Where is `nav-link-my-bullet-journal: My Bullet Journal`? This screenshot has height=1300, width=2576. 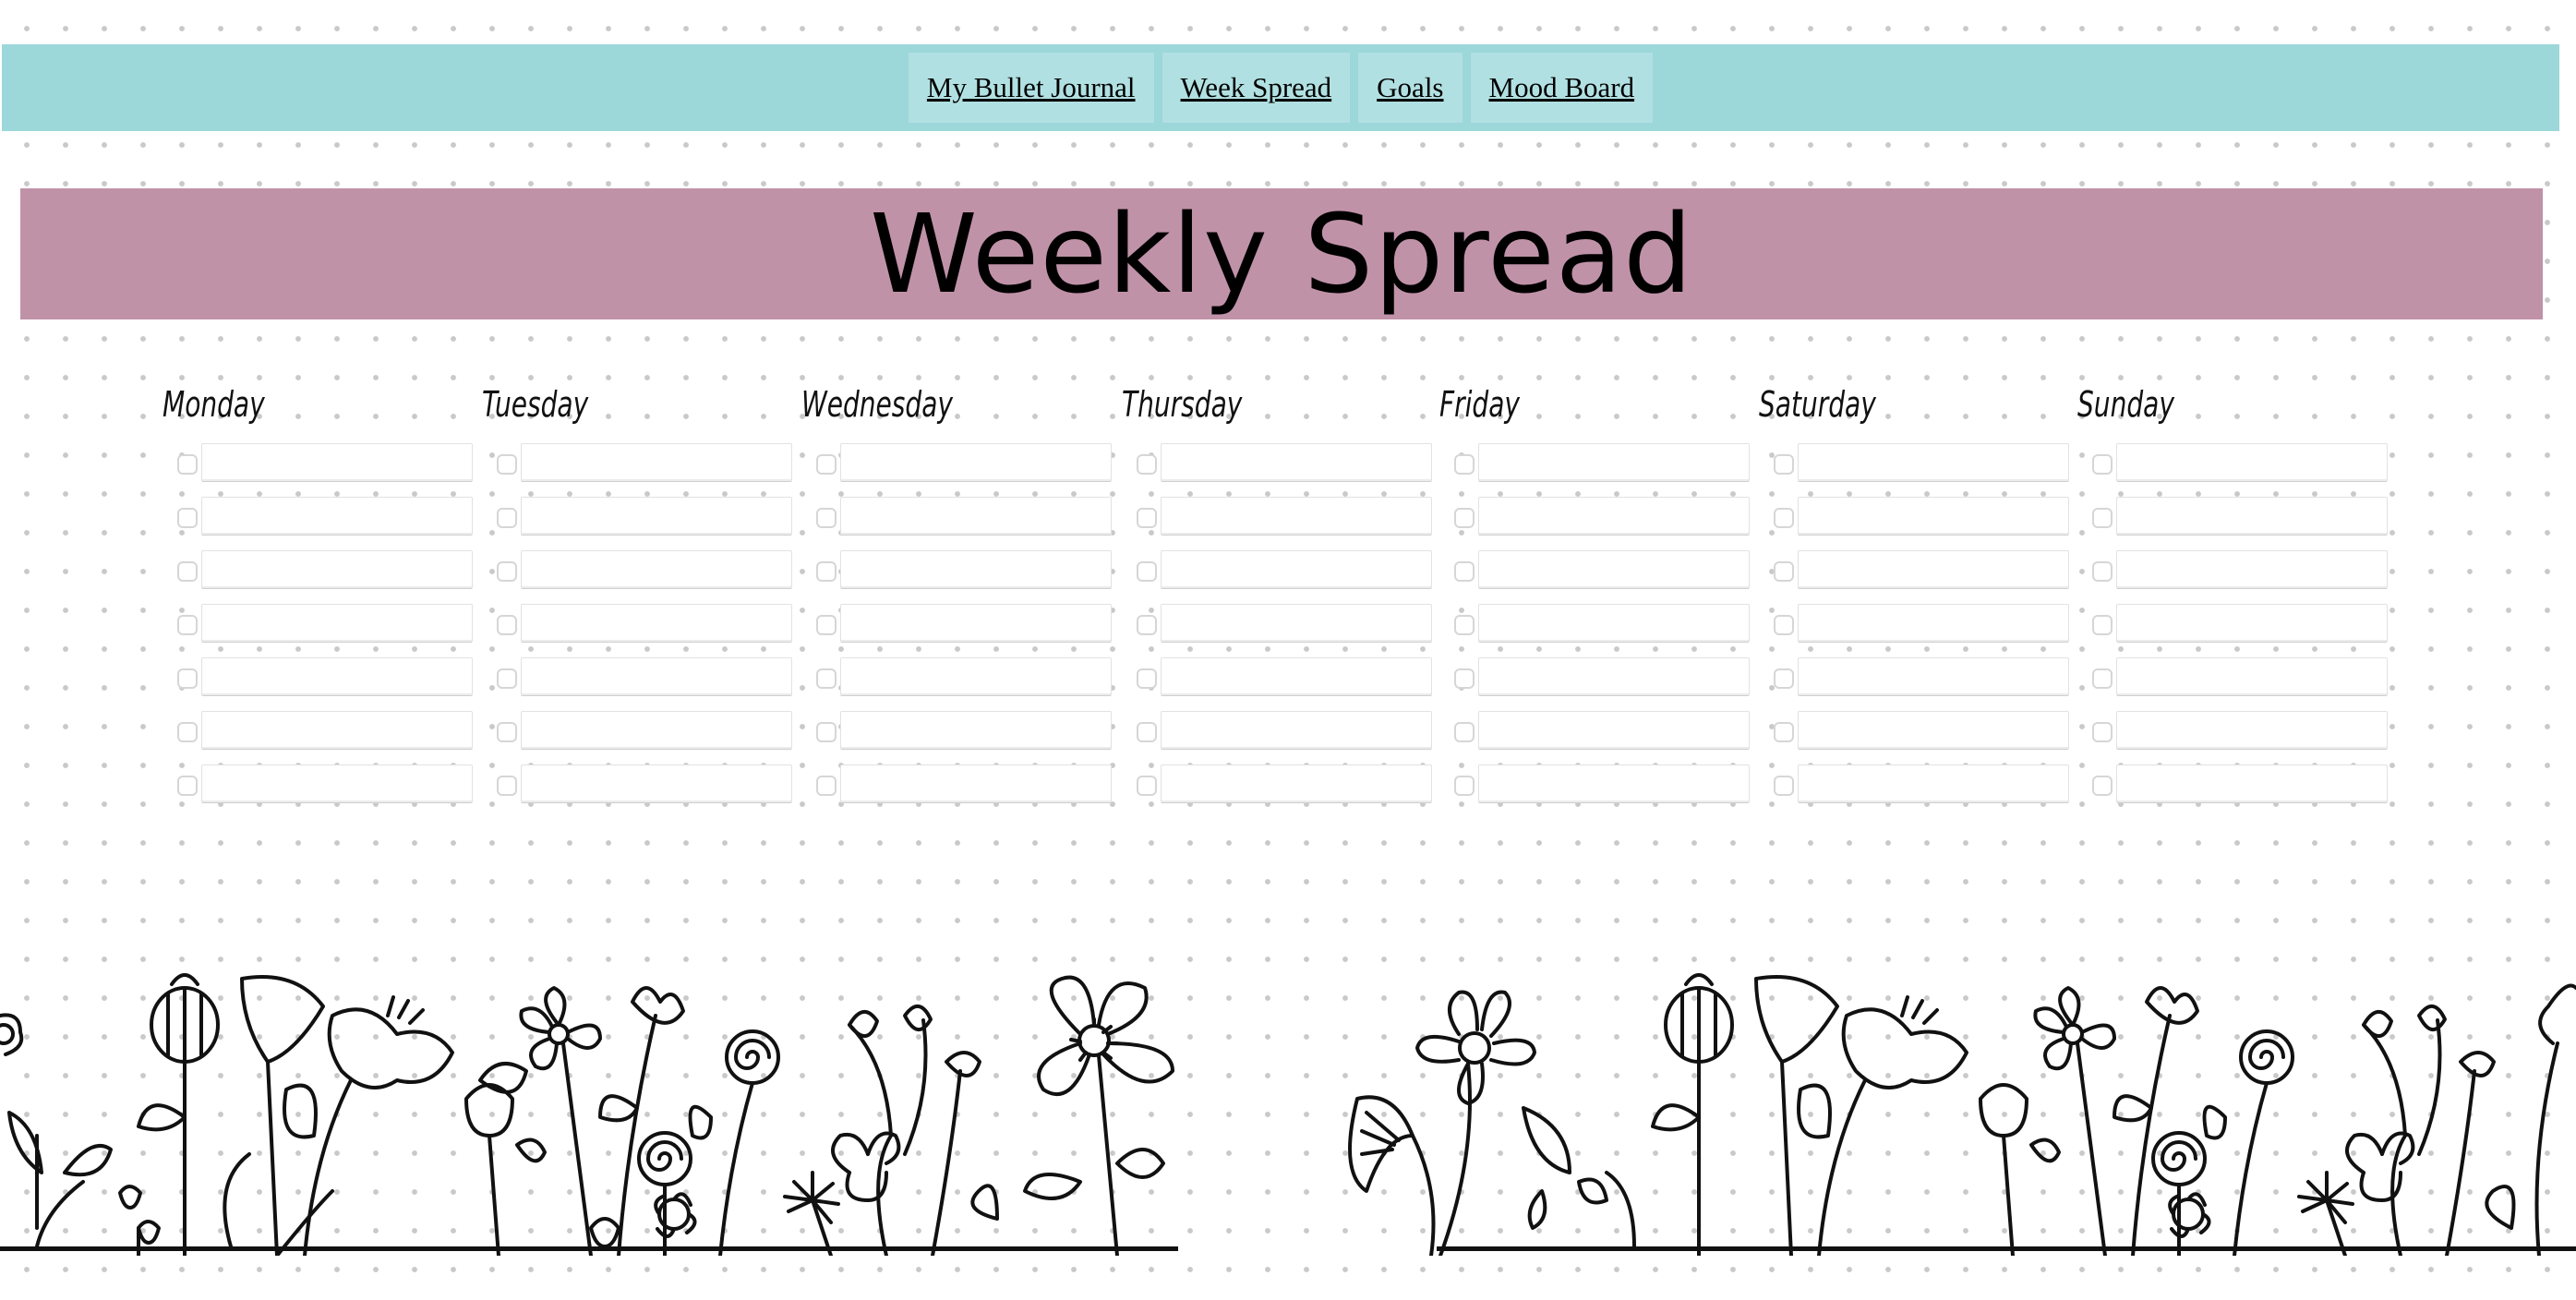
nav-link-my-bullet-journal: My Bullet Journal is located at coordinates (1031, 88).